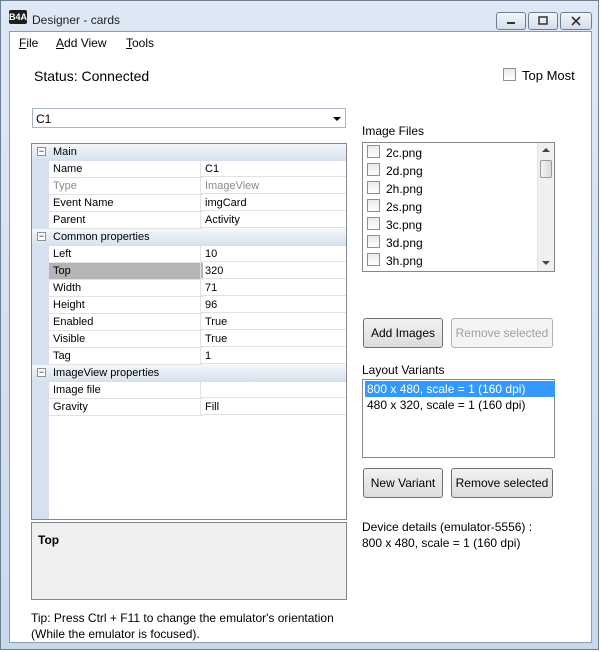  I want to click on image-file-item: 2c.png, so click(394, 153).